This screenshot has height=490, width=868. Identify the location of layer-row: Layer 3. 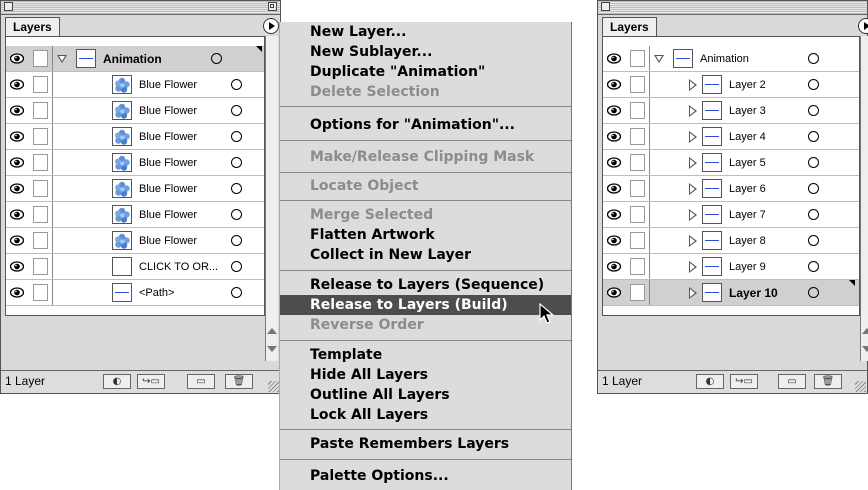
(731, 111).